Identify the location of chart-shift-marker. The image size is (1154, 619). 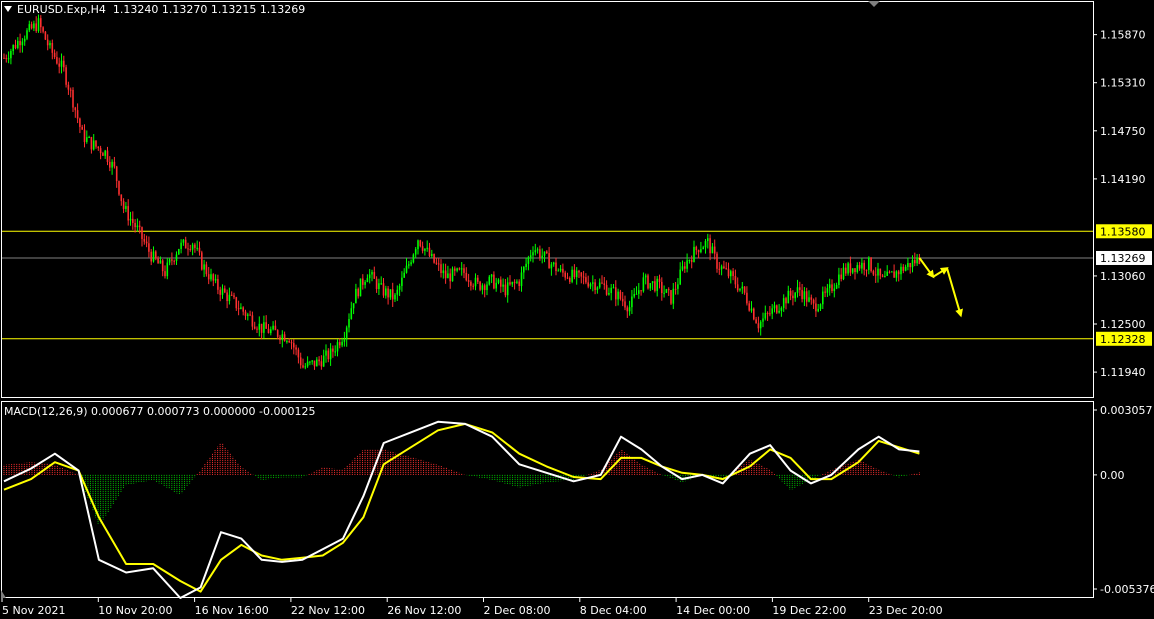
(874, 4).